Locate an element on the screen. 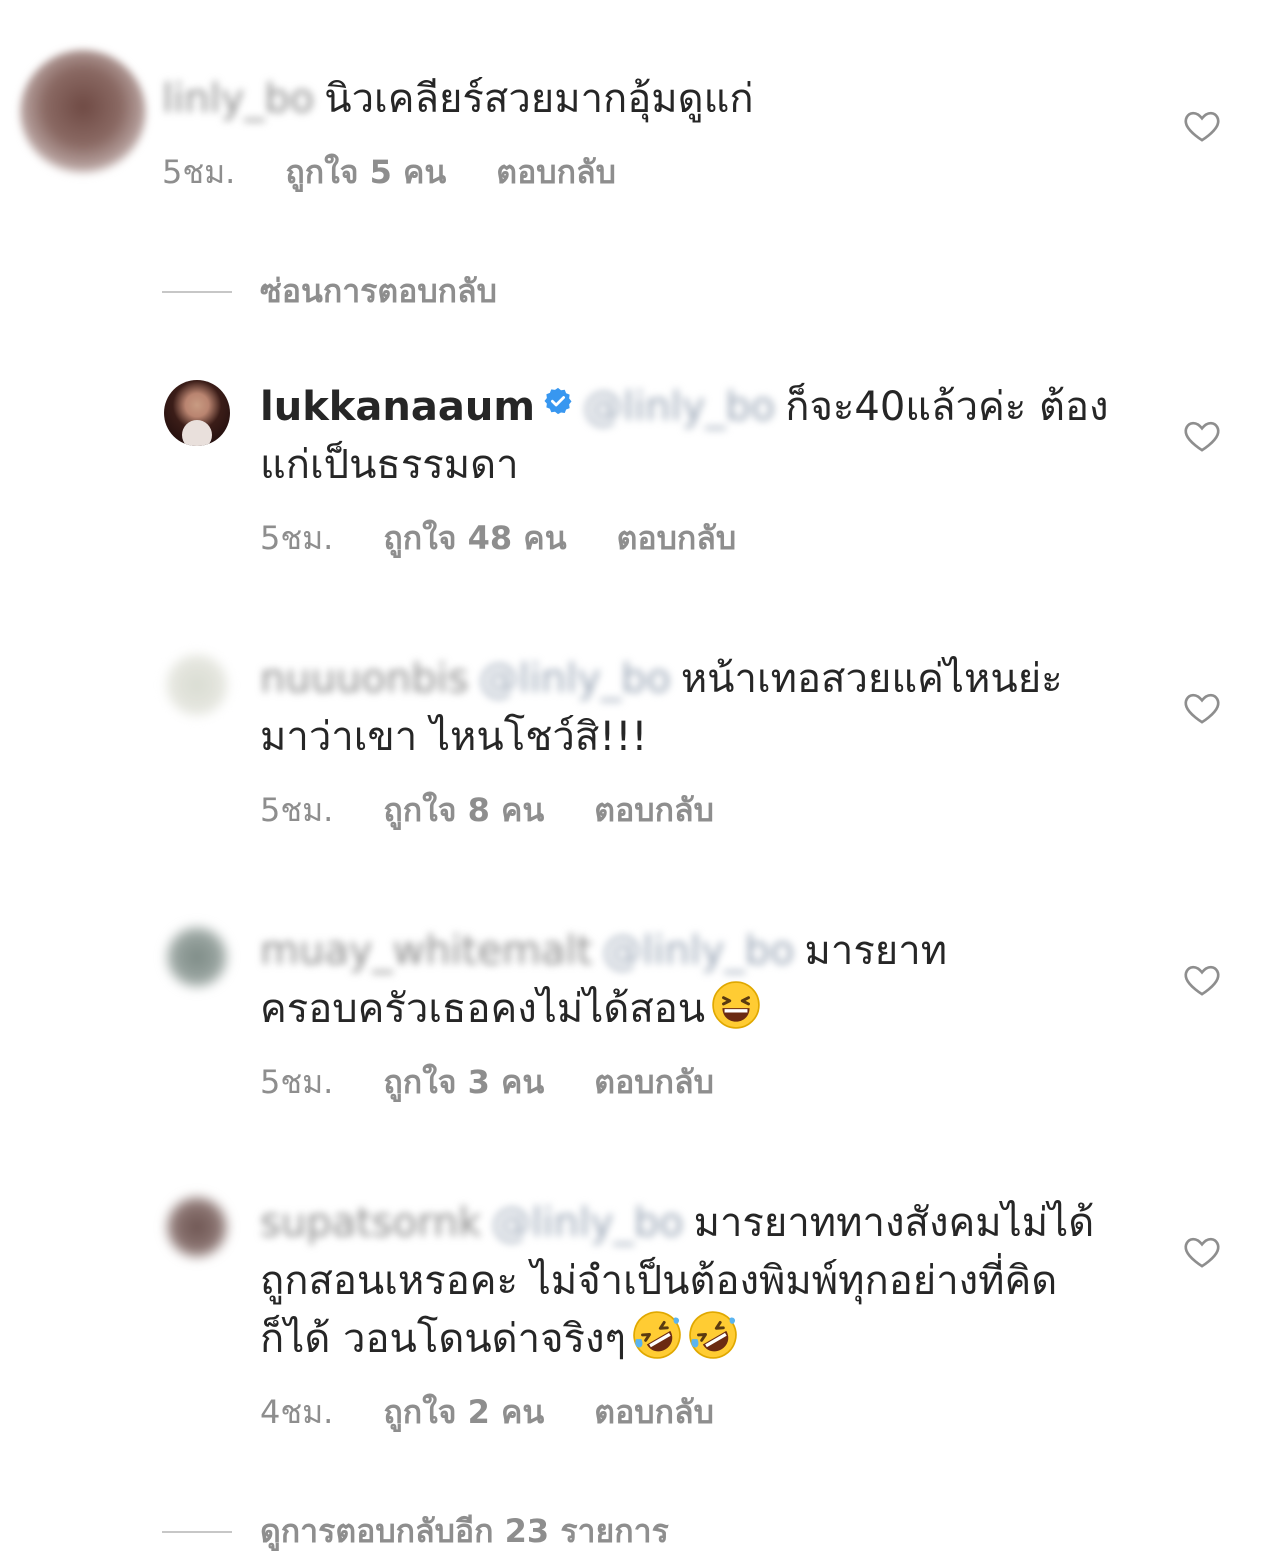 The width and height of the screenshot is (1280, 1557). comment-meta: 5ชม. ถูกใจ 5 คน ตอบกลับ is located at coordinates (414, 172).